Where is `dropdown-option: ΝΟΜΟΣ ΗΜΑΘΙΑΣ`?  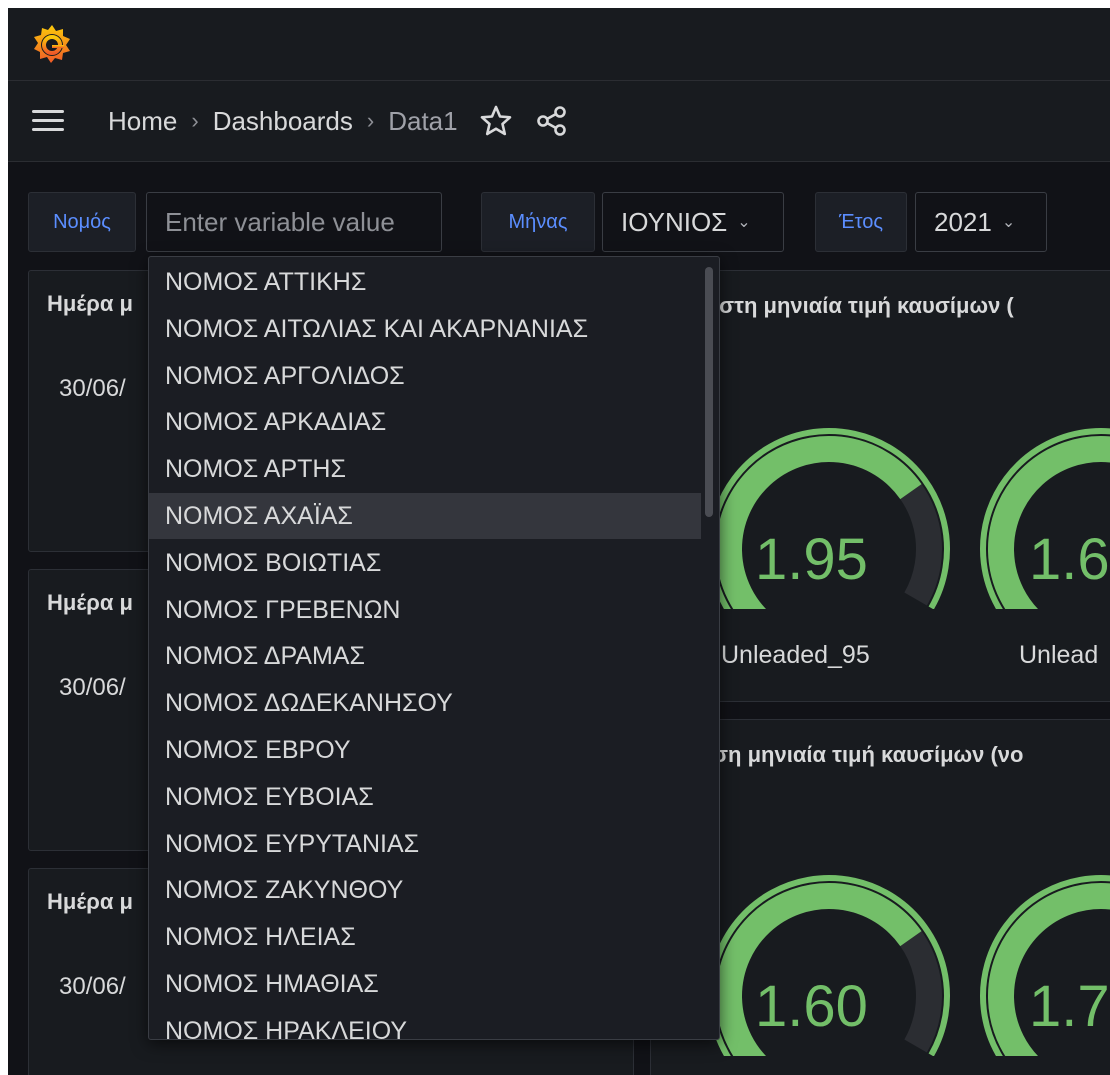 dropdown-option: ΝΟΜΟΣ ΗΜΑΘΙΑΣ is located at coordinates (425, 984).